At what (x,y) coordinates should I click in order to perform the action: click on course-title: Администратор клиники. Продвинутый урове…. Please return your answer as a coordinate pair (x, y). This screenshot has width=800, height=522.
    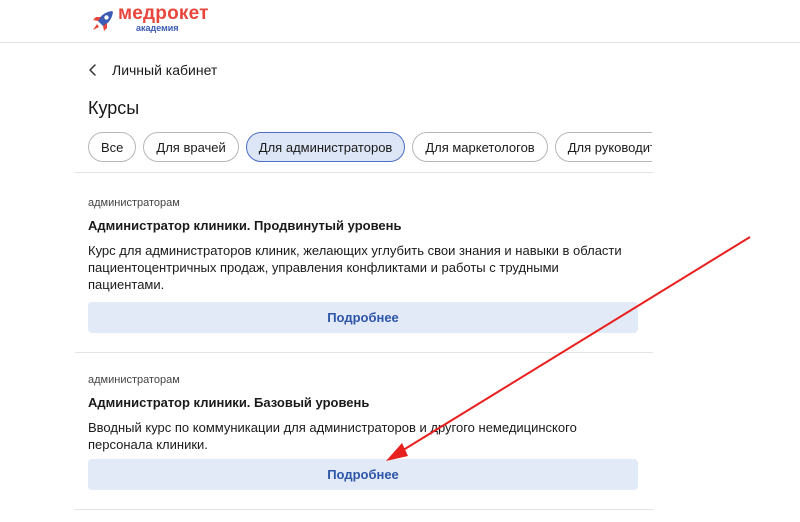
    Looking at the image, I should click on (245, 225).